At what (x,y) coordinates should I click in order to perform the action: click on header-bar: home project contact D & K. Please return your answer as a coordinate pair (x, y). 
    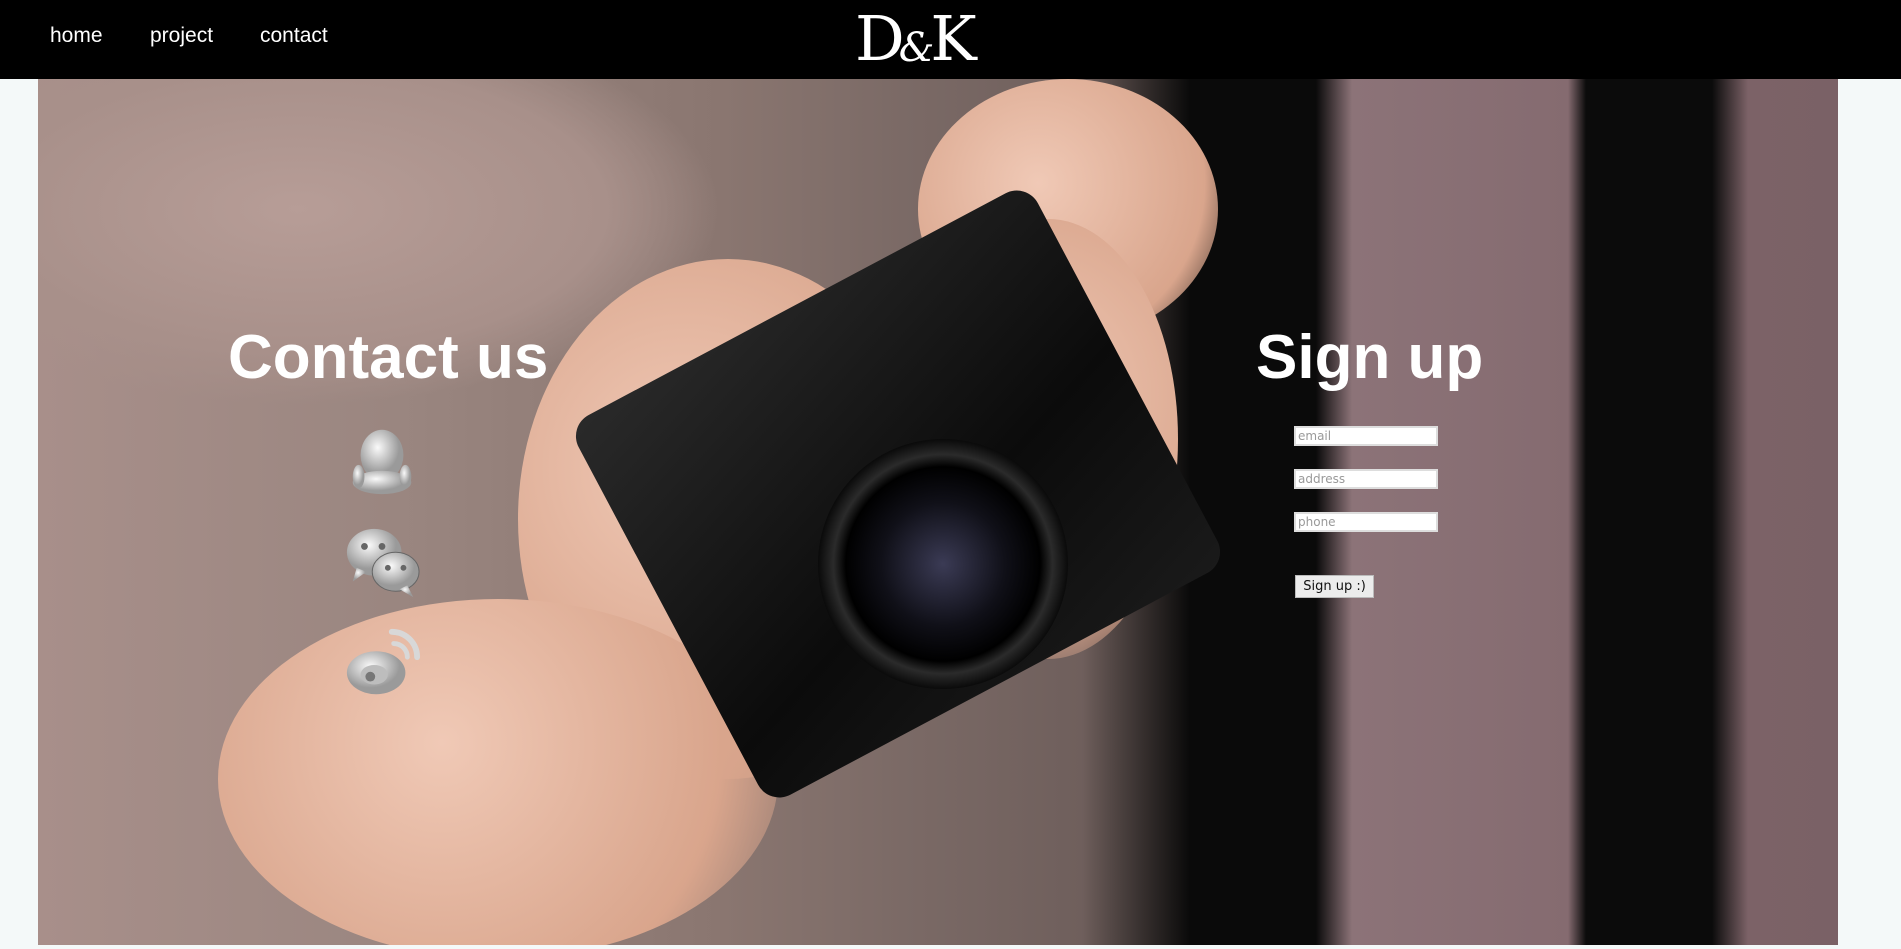
    Looking at the image, I should click on (950, 39).